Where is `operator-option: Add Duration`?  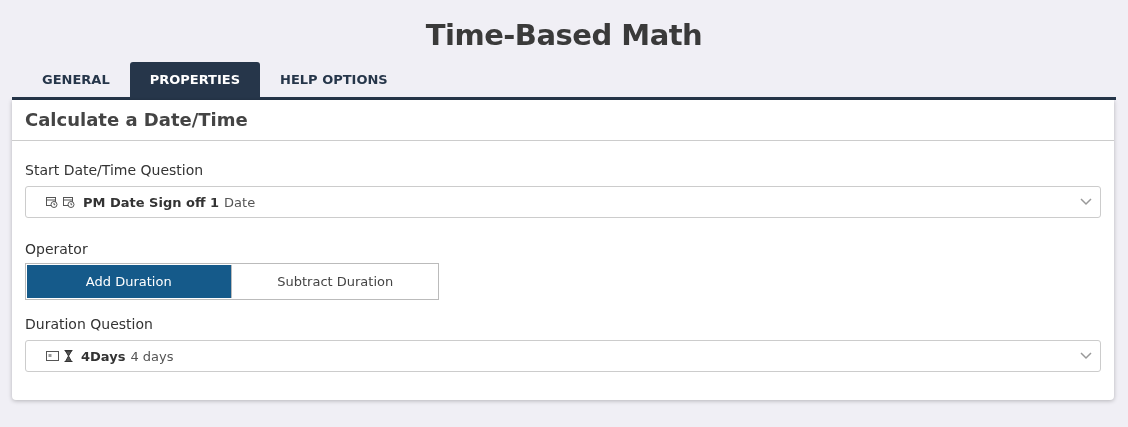 operator-option: Add Duration is located at coordinates (129, 281).